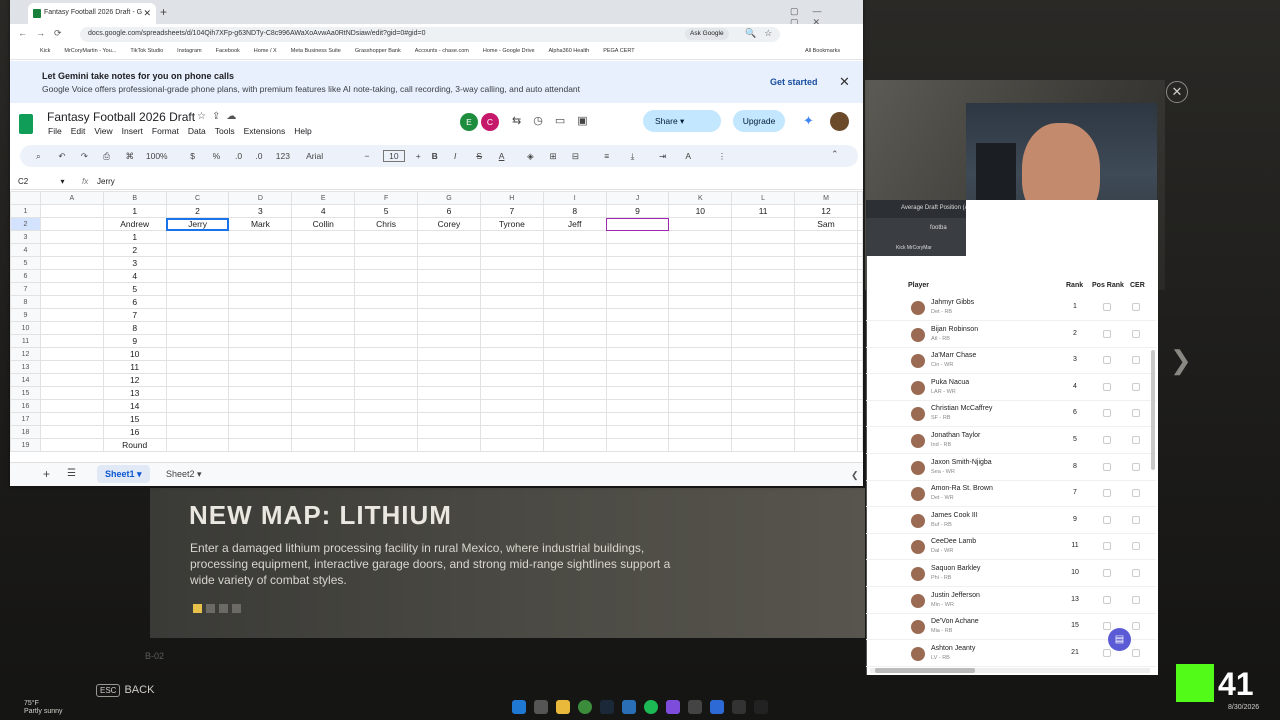 This screenshot has height=720, width=1280. What do you see at coordinates (953, 541) in the screenshot?
I see `player-name: CeeDee Lamb` at bounding box center [953, 541].